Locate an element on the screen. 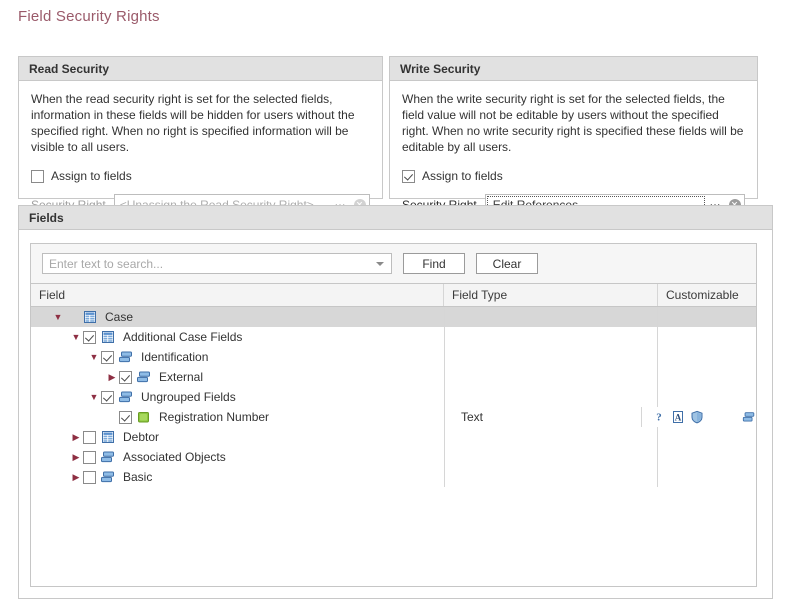 This screenshot has width=787, height=616. read-assign-to-fields-label: Assign to fields is located at coordinates (91, 176).